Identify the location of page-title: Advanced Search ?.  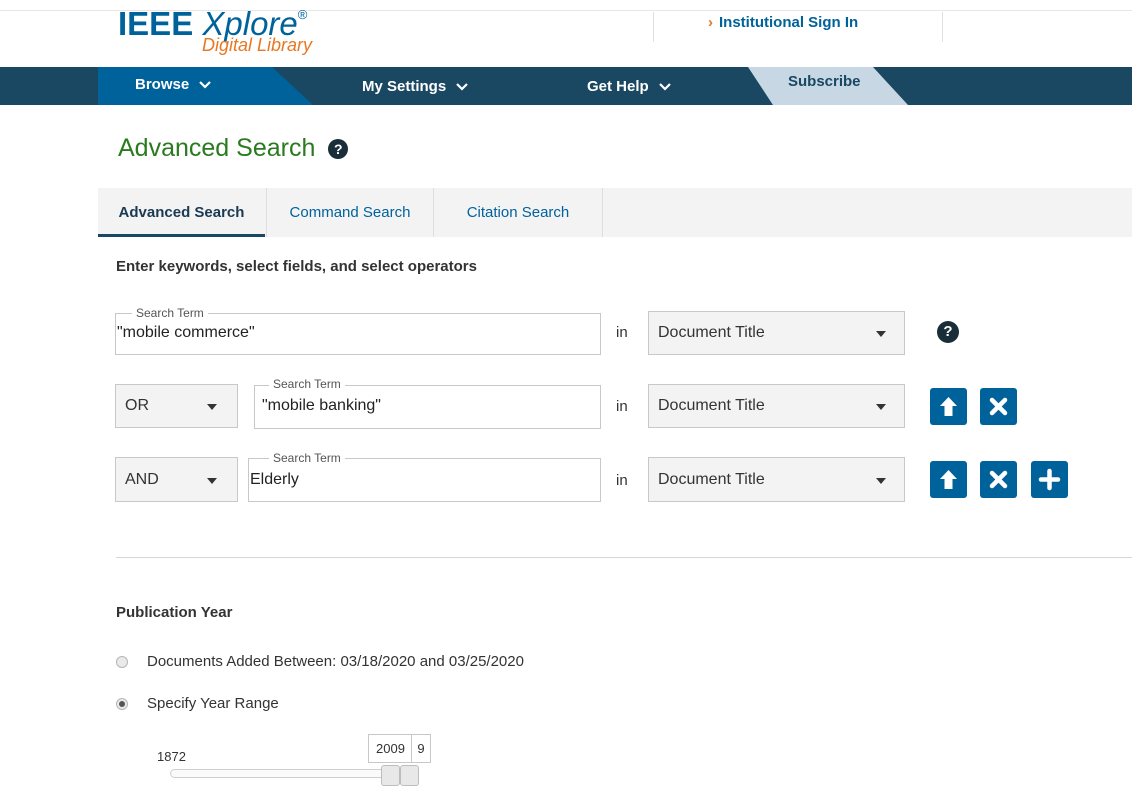
(233, 148).